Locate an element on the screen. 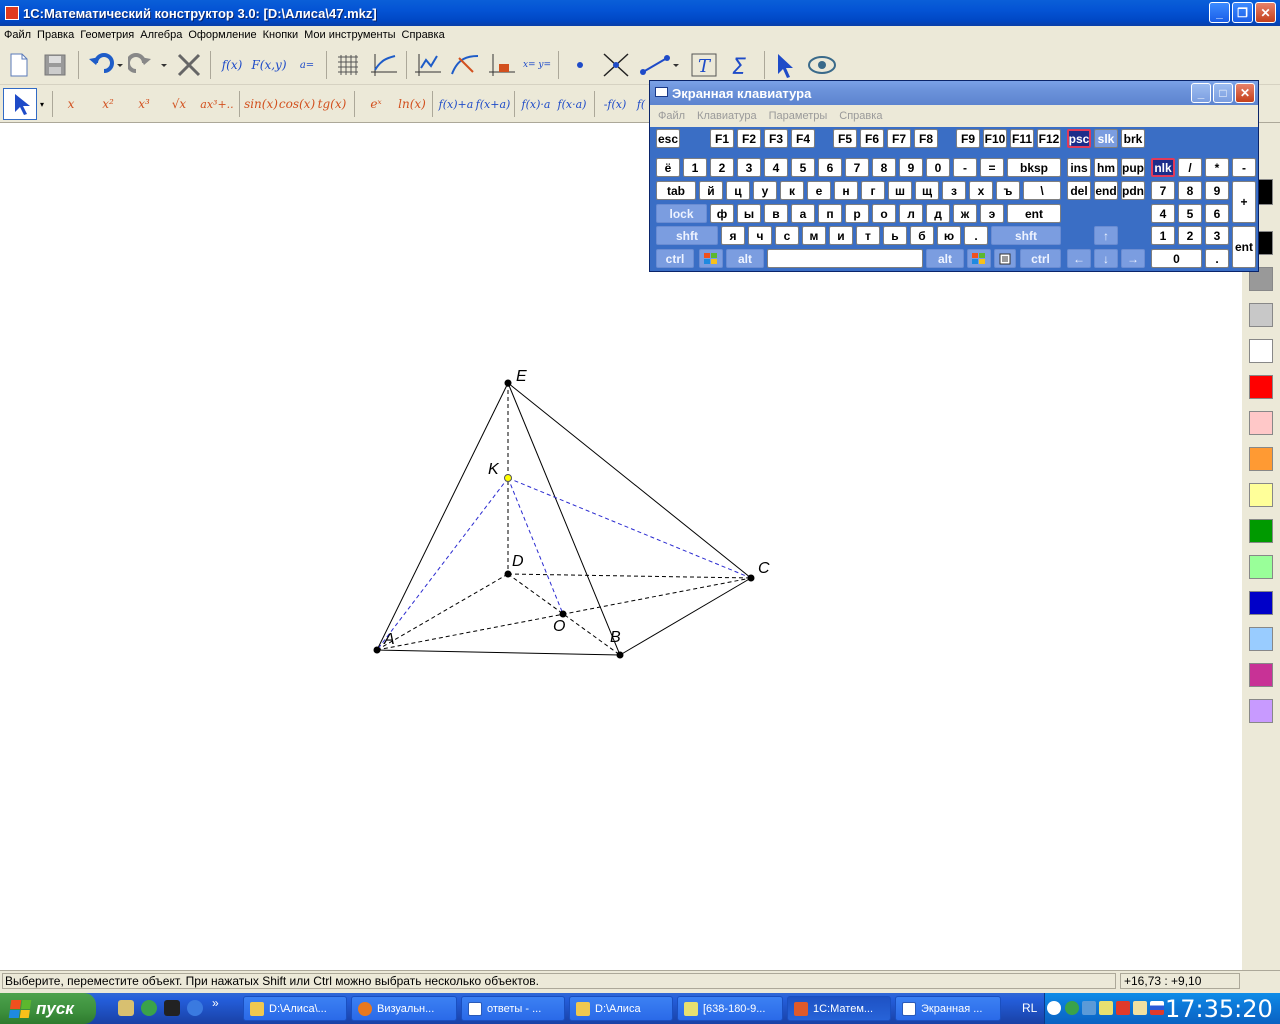  osk-key-bslash: \ is located at coordinates (1042, 190).